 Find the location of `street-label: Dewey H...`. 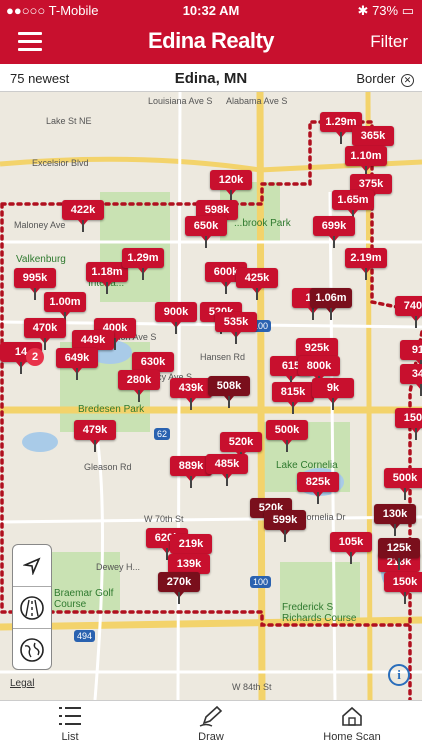

street-label: Dewey H... is located at coordinates (118, 567).